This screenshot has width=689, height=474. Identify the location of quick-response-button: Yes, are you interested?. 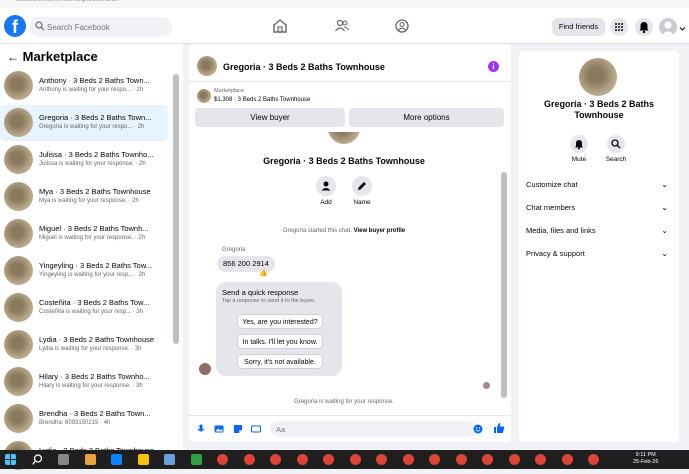
(280, 321).